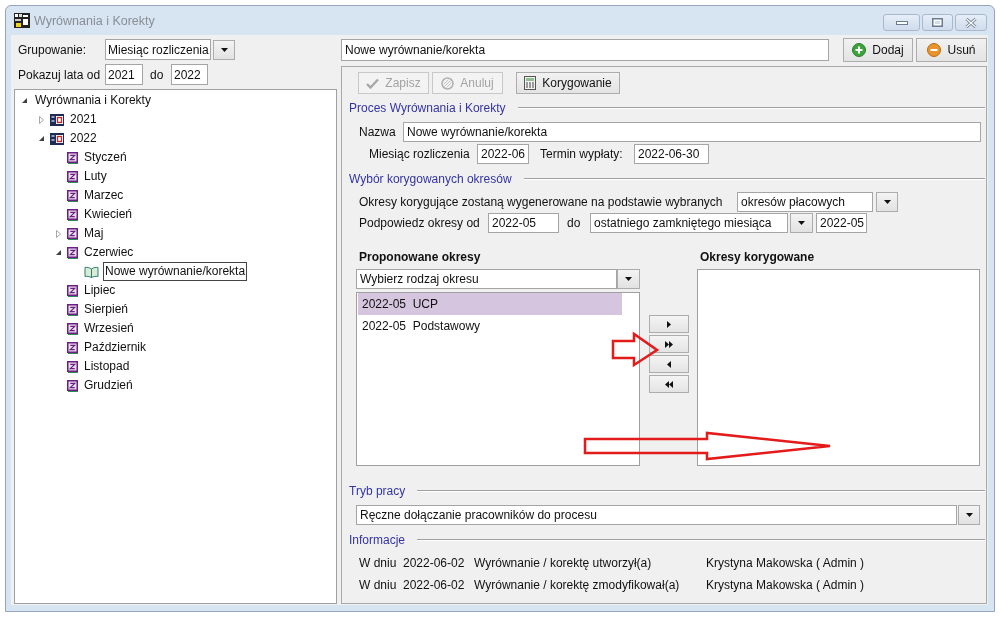  Describe the element at coordinates (841, 223) in the screenshot. I see `hint-to-field: 2022-05` at that location.